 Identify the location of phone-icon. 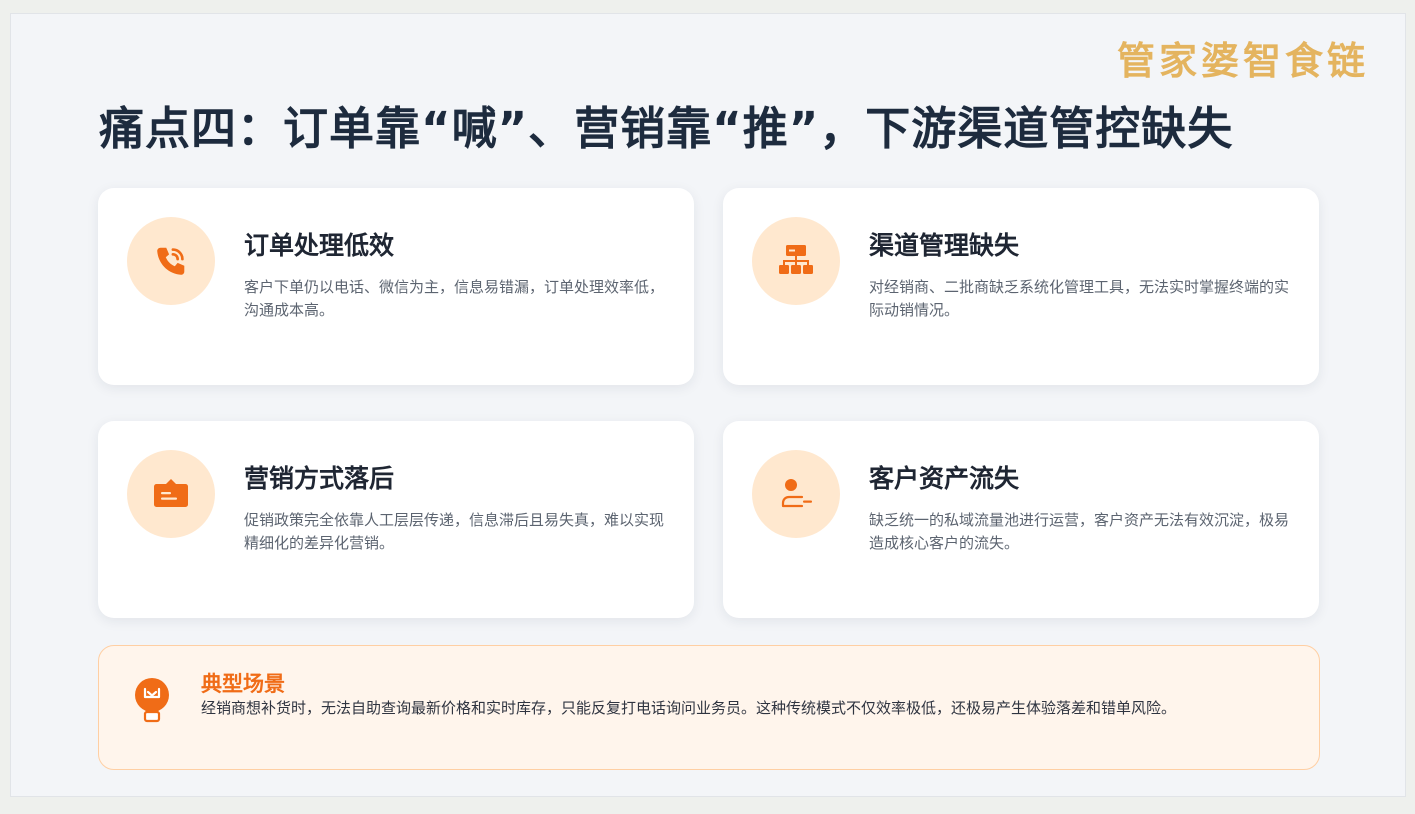
(171, 261).